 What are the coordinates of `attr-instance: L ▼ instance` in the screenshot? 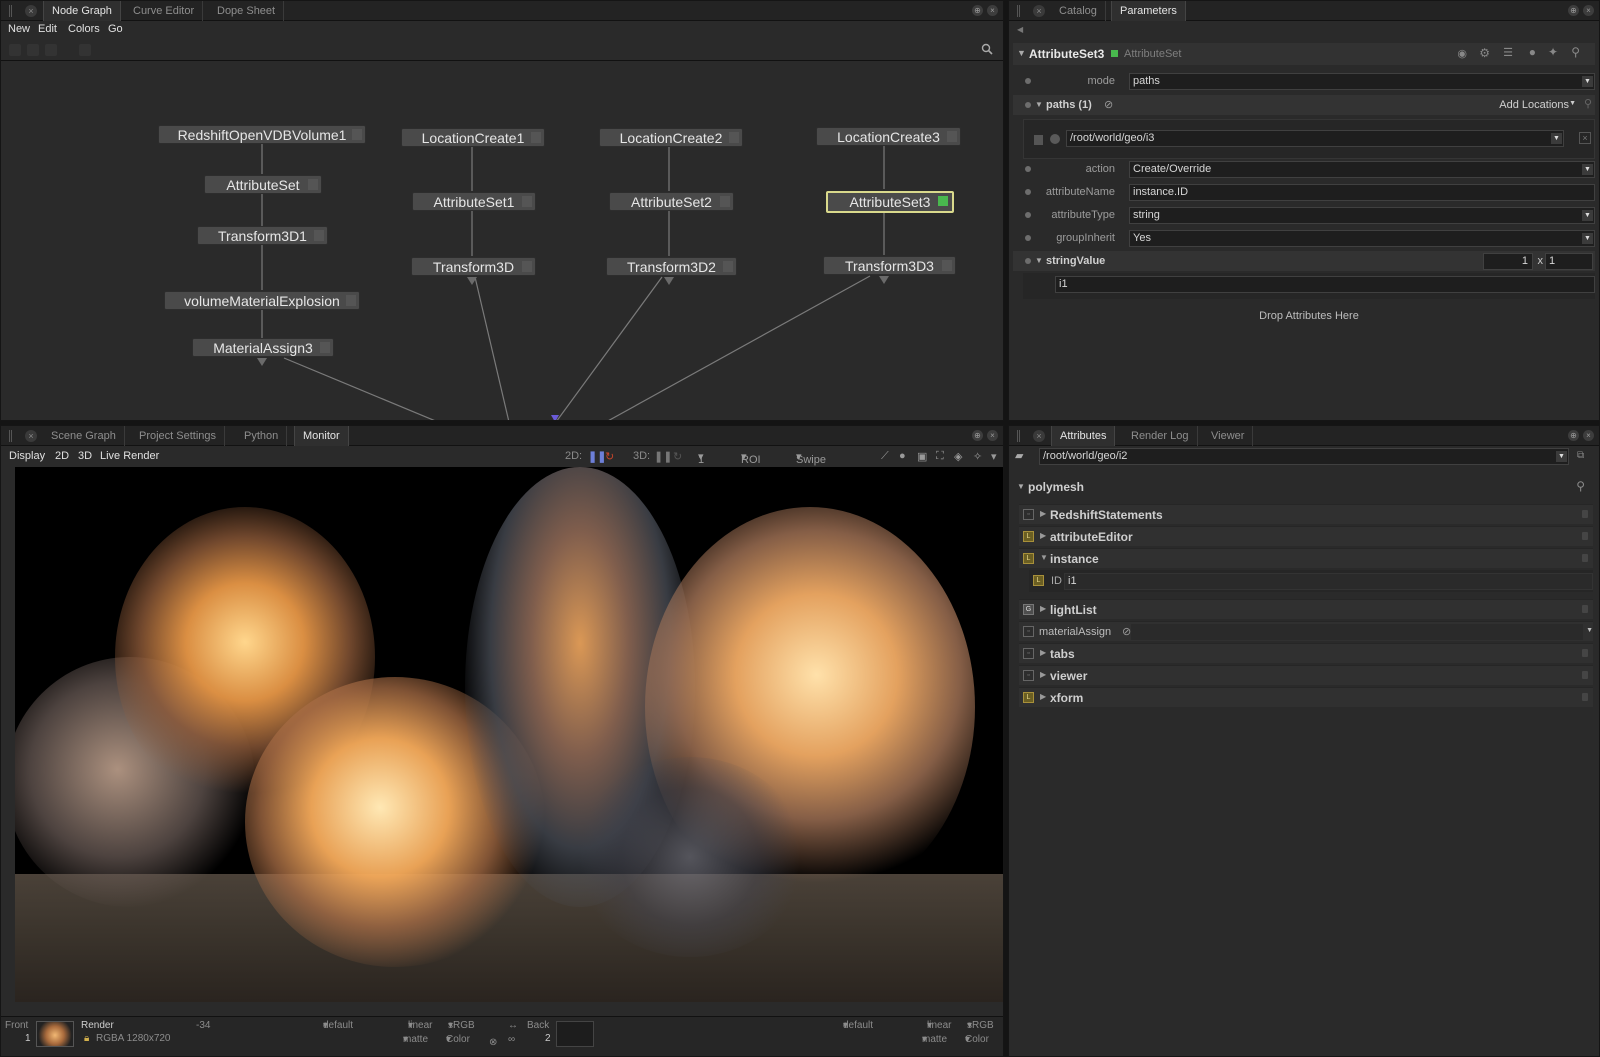 It's located at (1306, 558).